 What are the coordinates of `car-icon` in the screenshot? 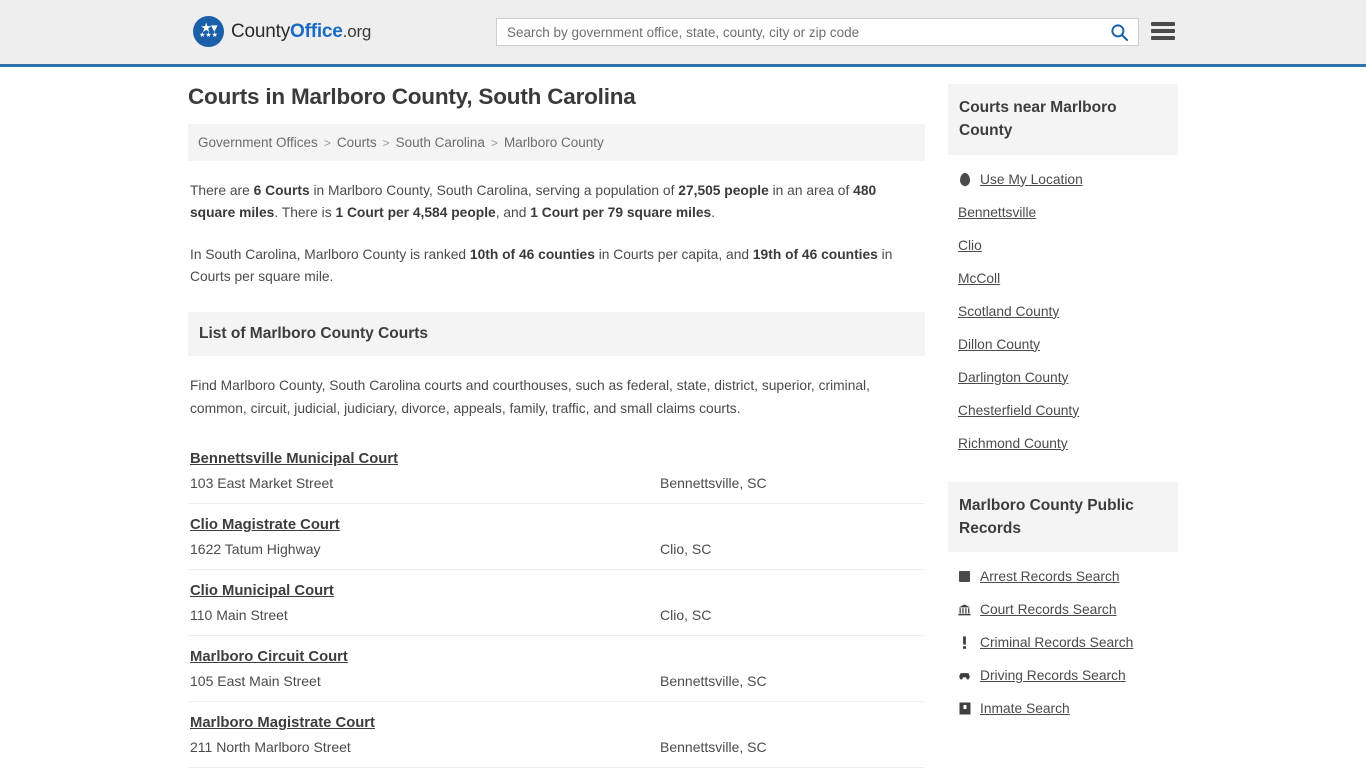 It's located at (964, 675).